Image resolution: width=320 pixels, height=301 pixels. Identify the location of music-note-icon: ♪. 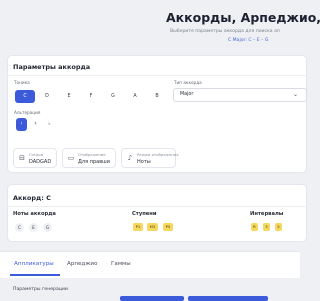
(130, 158).